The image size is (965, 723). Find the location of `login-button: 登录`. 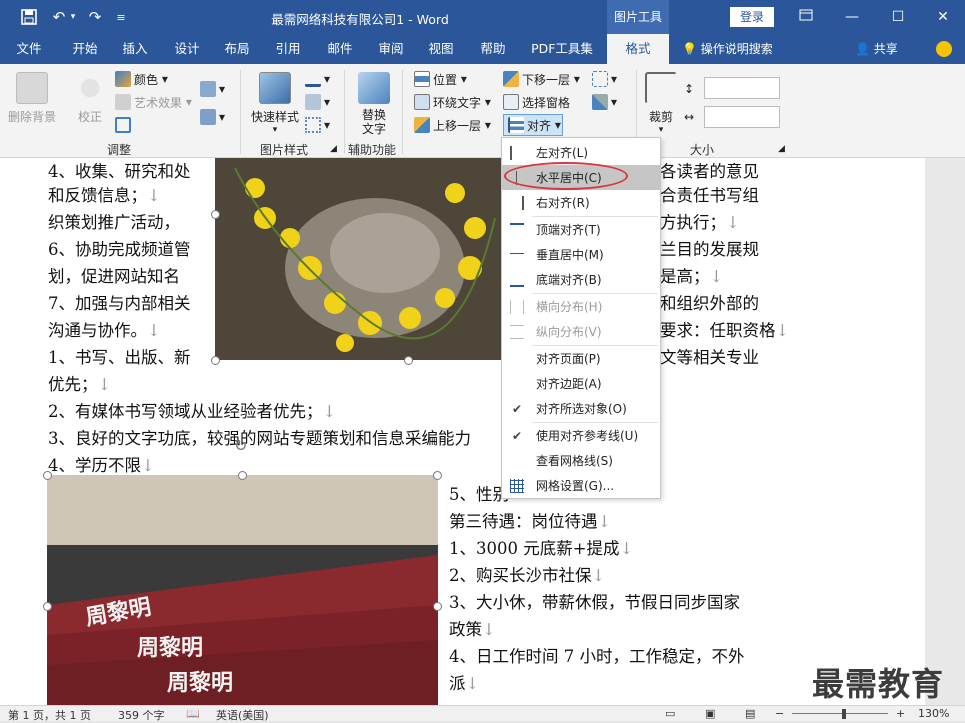

login-button: 登录 is located at coordinates (752, 17).